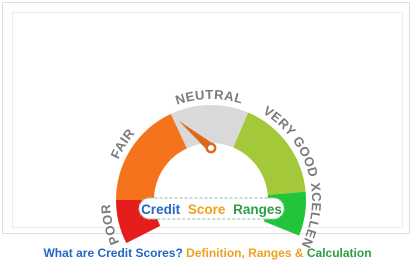  Describe the element at coordinates (239, 253) in the screenshot. I see `caption-part-definition: Definition, Ranges` at that location.